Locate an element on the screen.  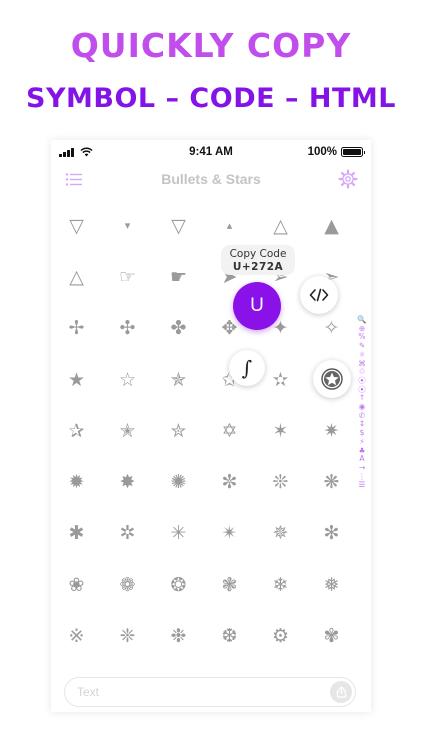
battery-icon is located at coordinates (353, 152).